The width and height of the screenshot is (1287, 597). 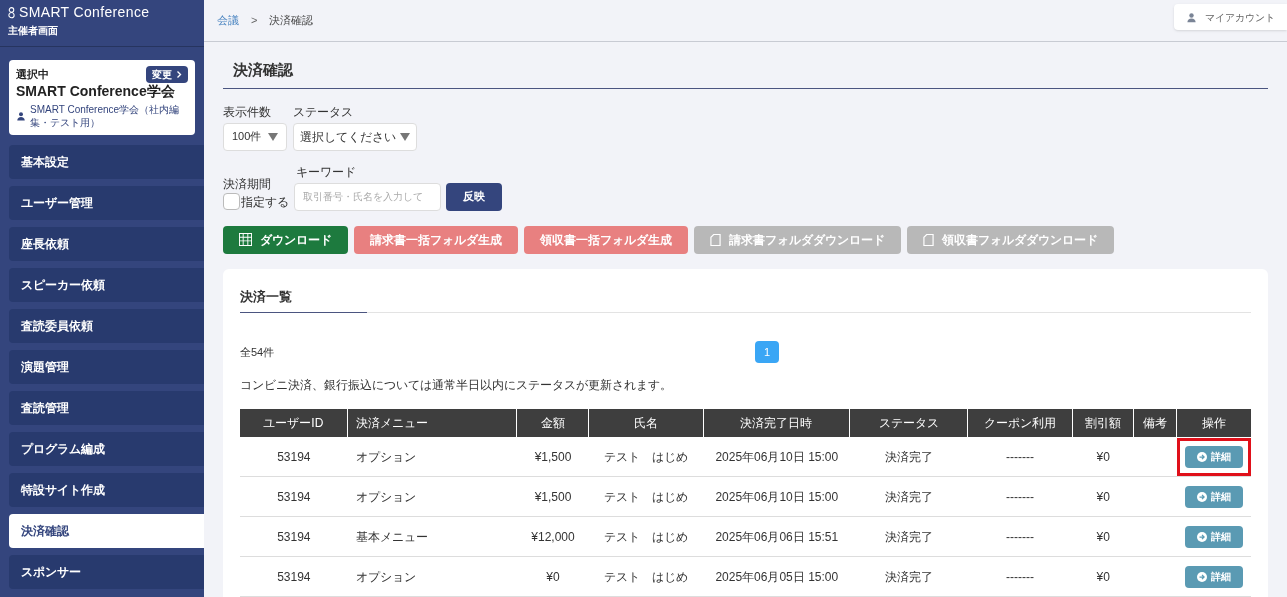 I want to click on org-name: SMART Conference学会, so click(x=96, y=92).